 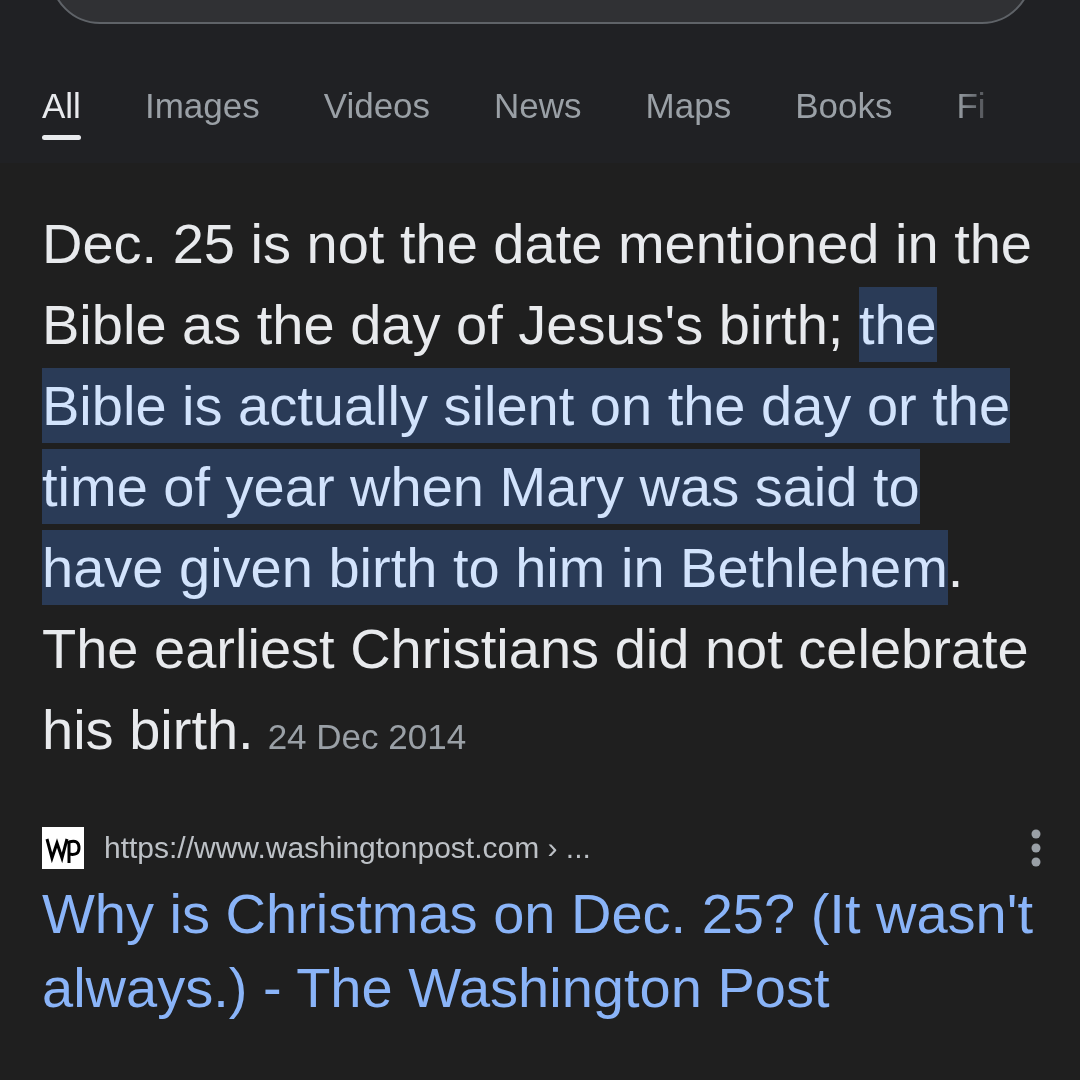 What do you see at coordinates (971, 113) in the screenshot?
I see `tab: Fi` at bounding box center [971, 113].